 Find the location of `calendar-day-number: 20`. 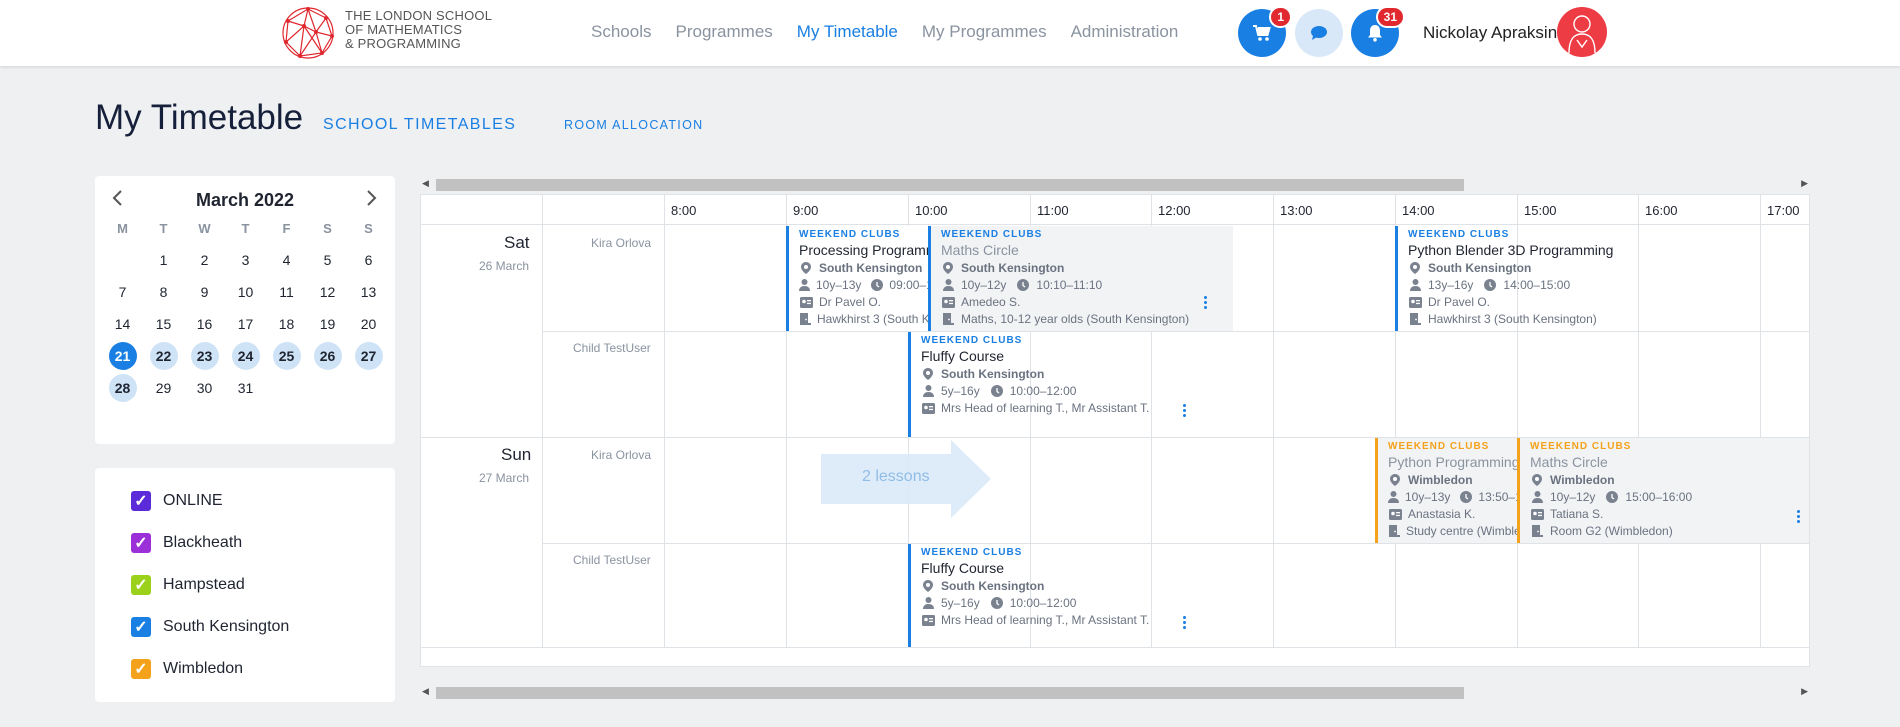

calendar-day-number: 20 is located at coordinates (368, 324).